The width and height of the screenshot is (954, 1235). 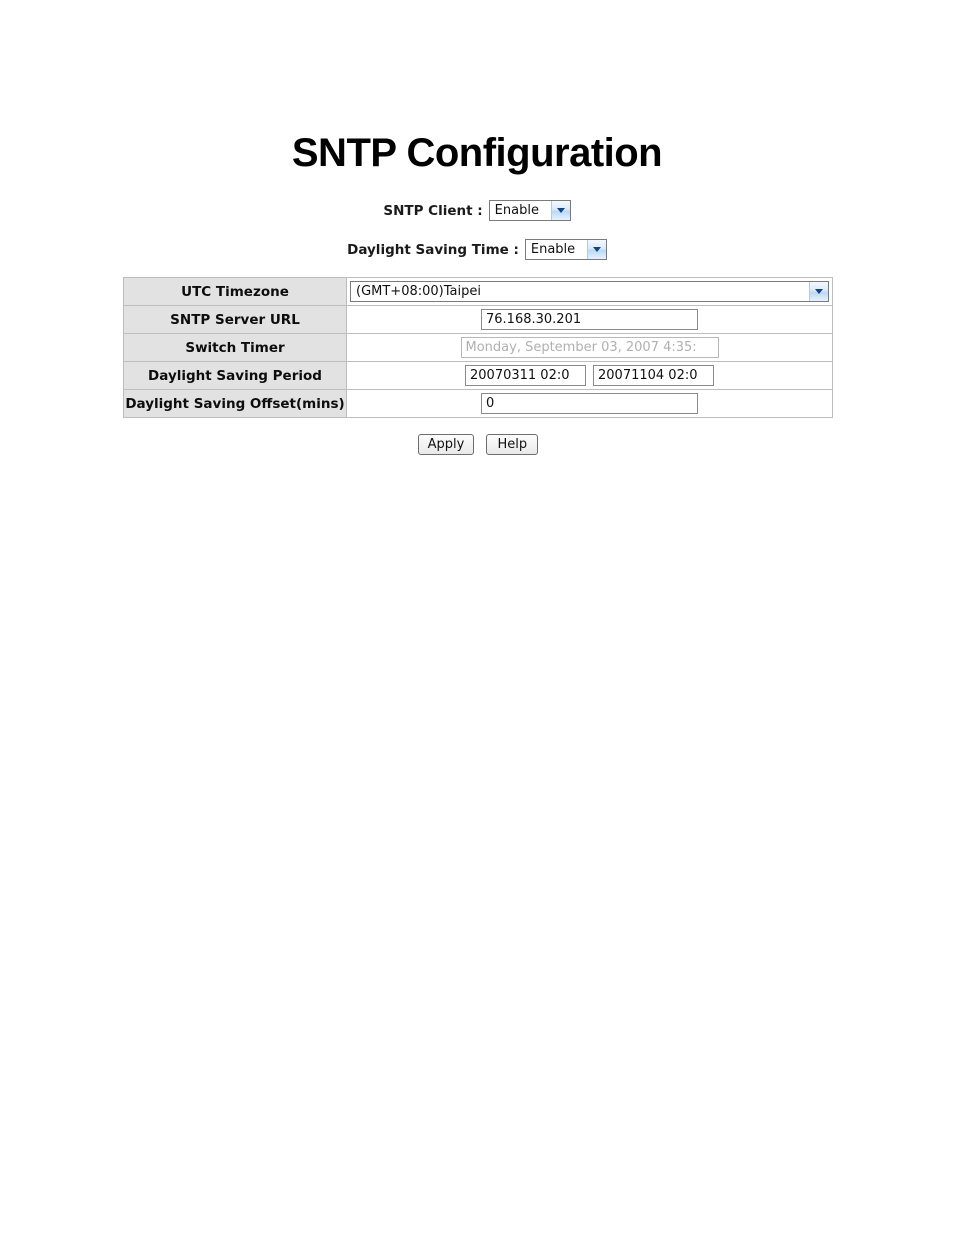 I want to click on sntp-server-url-cell: 76.168.30.201, so click(x=589, y=319).